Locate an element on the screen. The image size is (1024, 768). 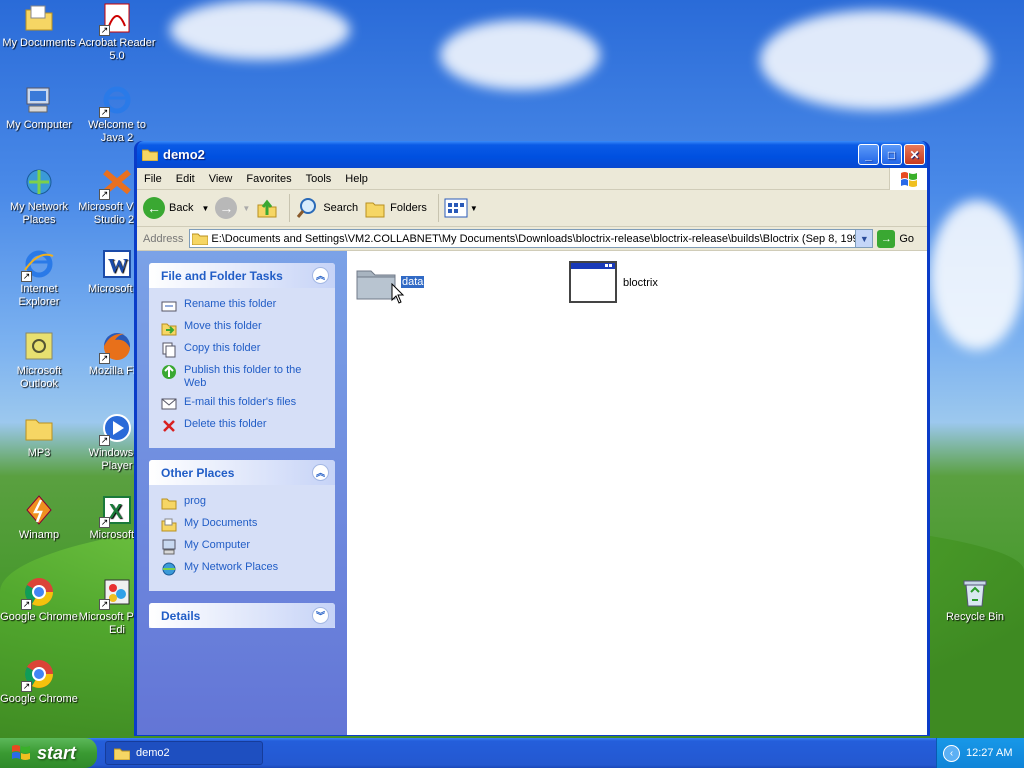
maximize-icon: □ is located at coordinates (891, 154).